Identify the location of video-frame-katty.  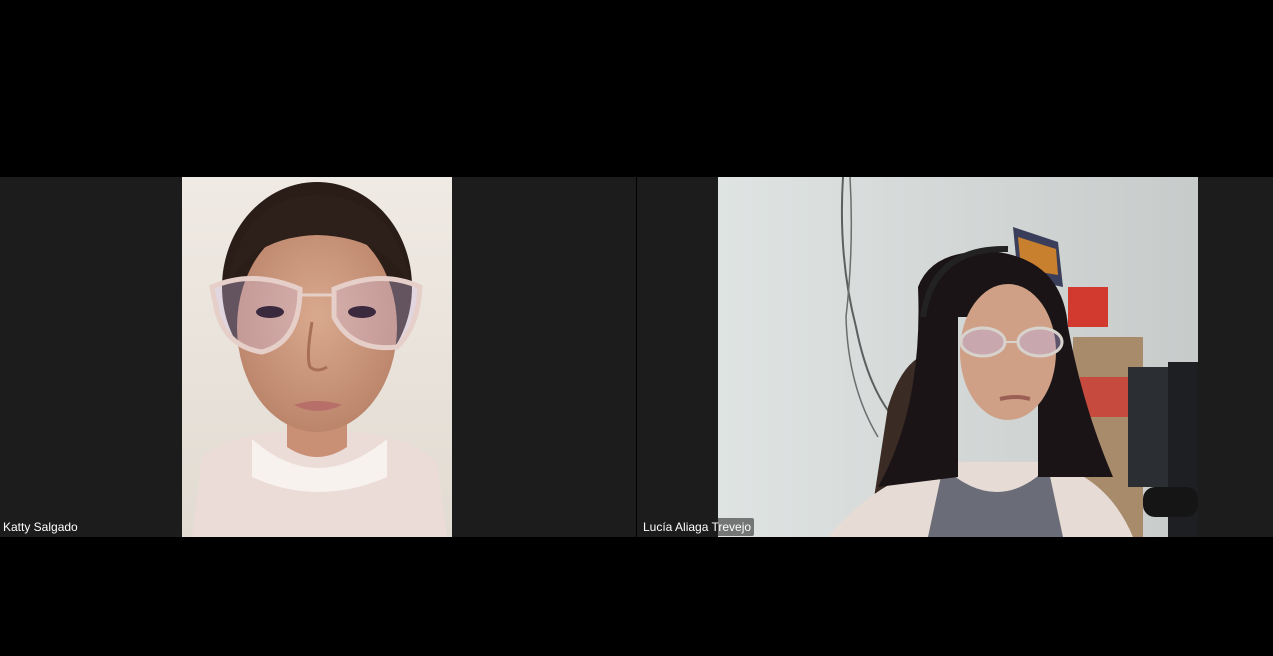
(317, 357).